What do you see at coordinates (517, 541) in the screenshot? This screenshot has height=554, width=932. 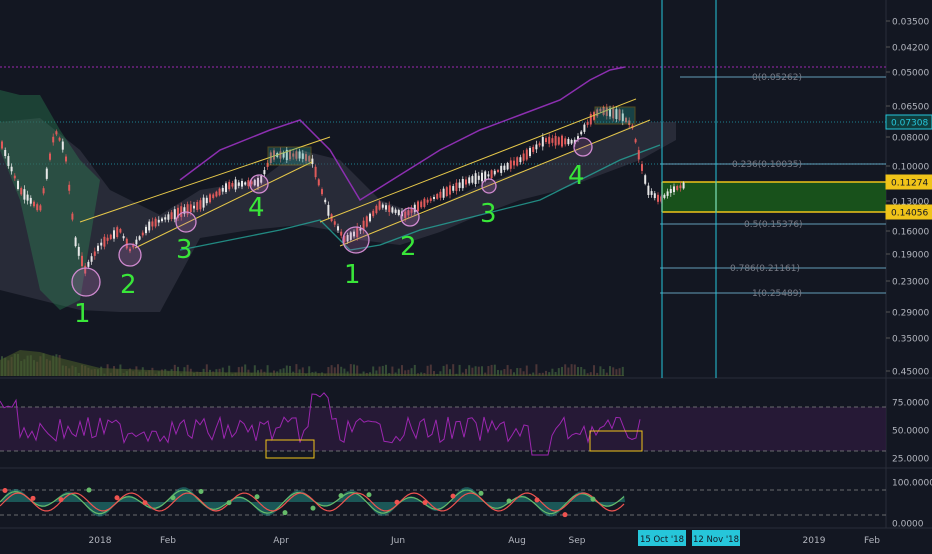 I see `time-tick-label: Aug` at bounding box center [517, 541].